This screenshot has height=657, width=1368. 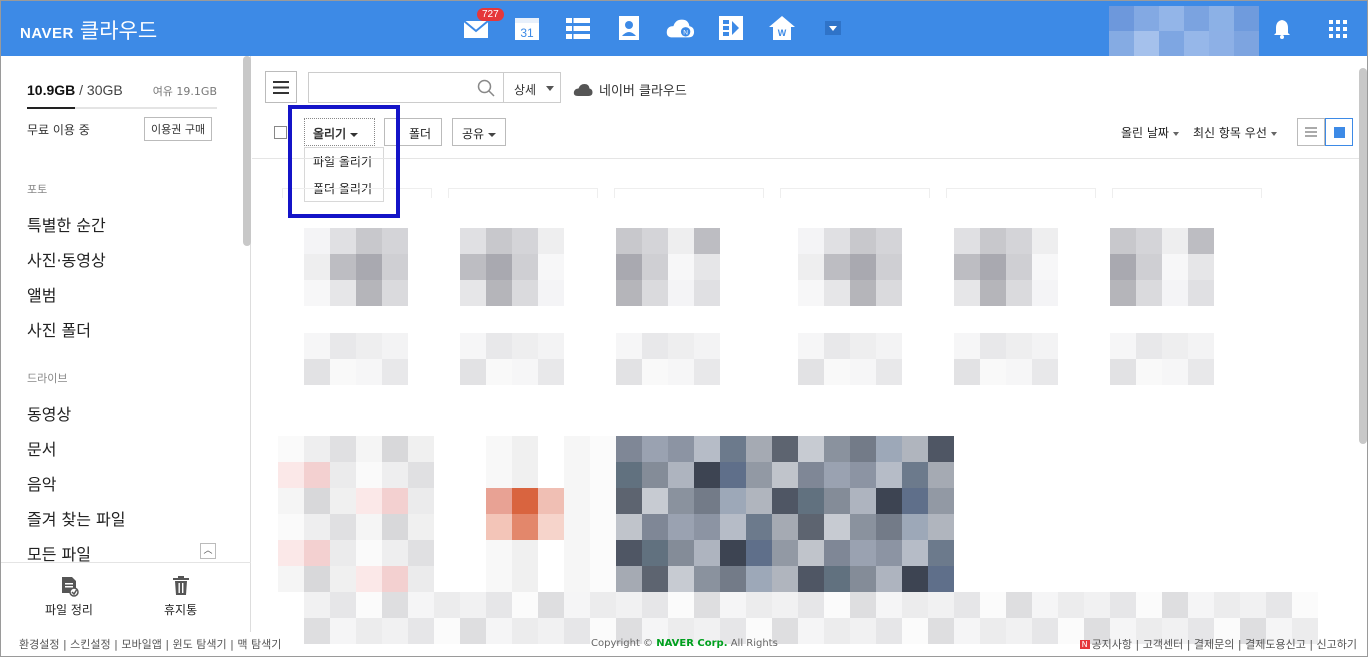 I want to click on sort-order-dropdown: 최신 항목 우선, so click(x=1235, y=132).